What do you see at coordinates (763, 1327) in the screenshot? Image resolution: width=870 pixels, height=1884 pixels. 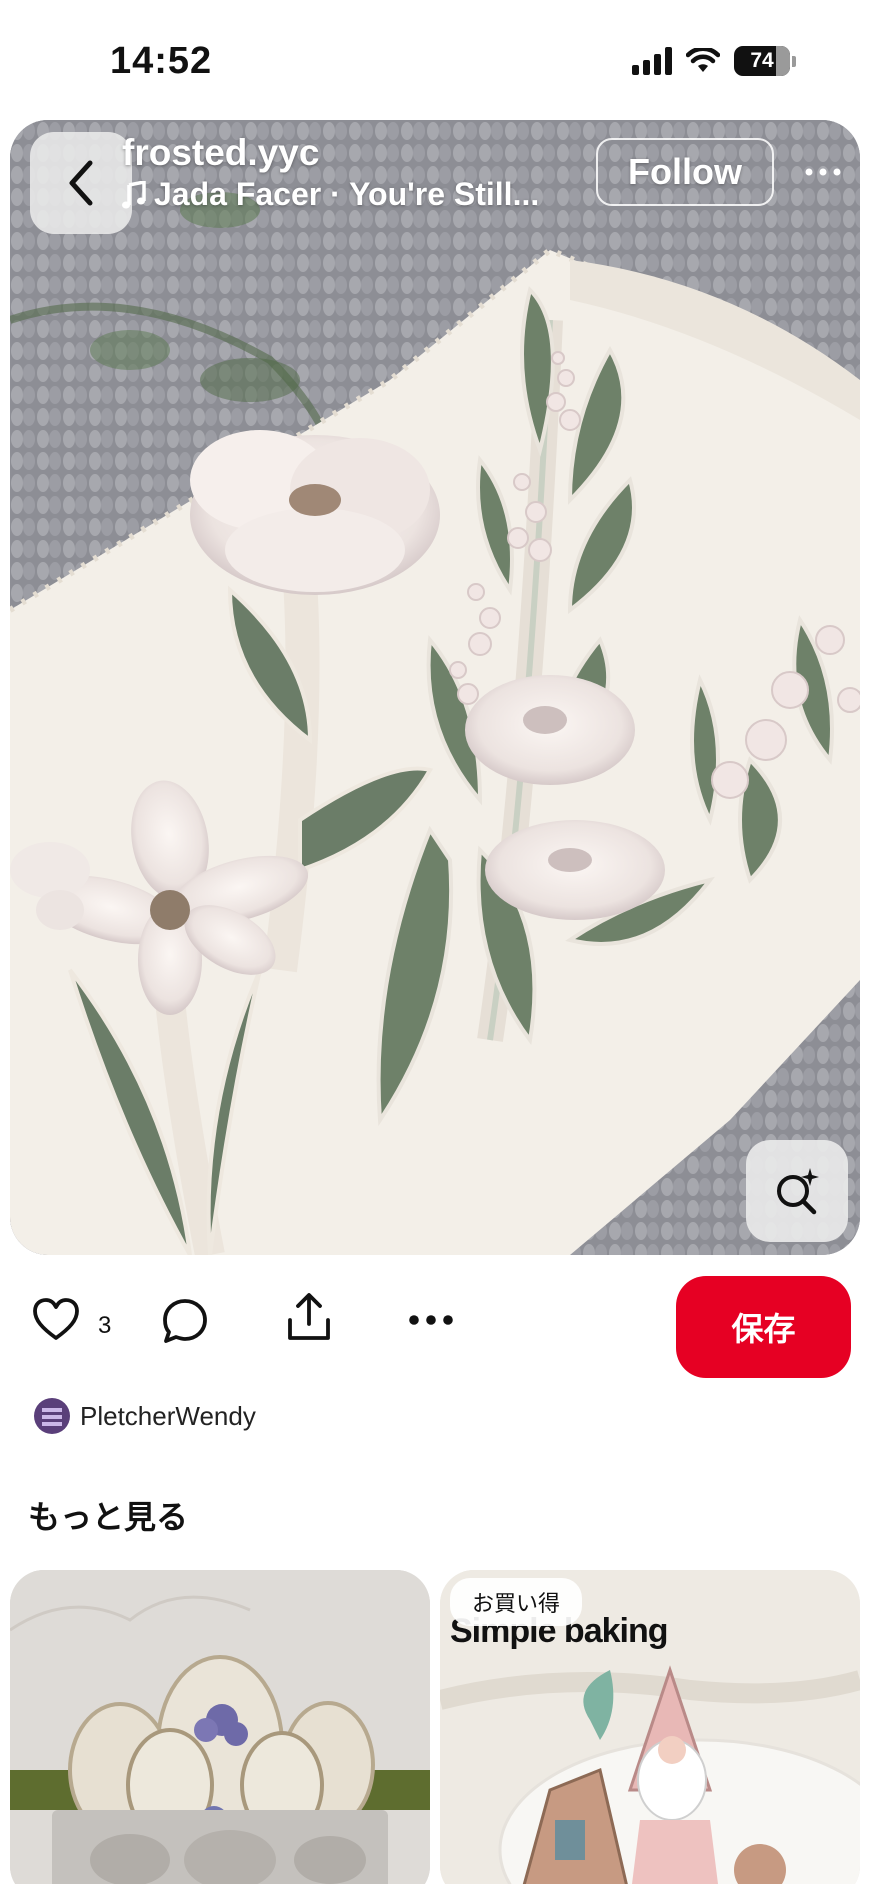 I see `save-button: 保存` at bounding box center [763, 1327].